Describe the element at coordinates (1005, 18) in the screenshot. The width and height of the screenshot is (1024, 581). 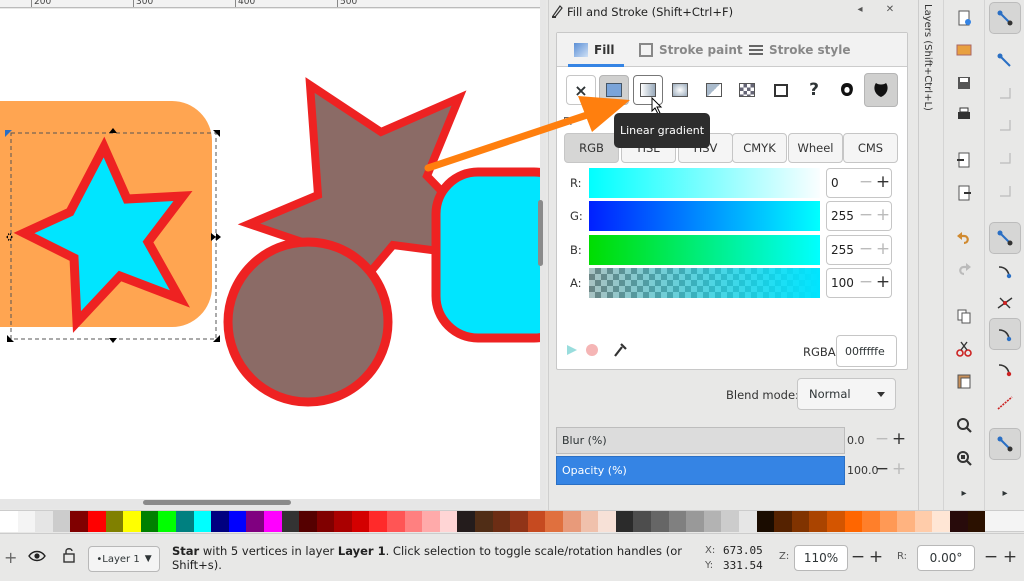
I see `snap-toggle-icon` at that location.